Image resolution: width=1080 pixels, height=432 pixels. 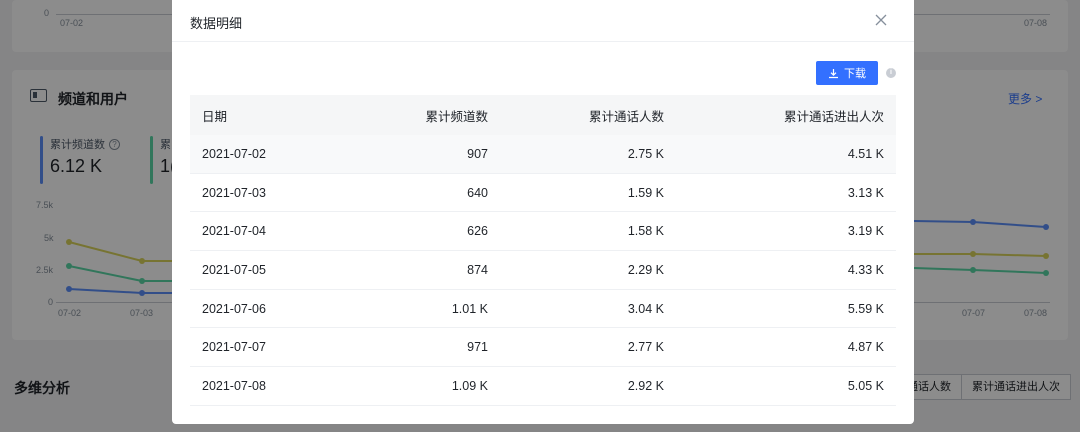 I want to click on table-row: 2021-07-08 1.09 K 2.92 K 5.05 K, so click(x=543, y=386).